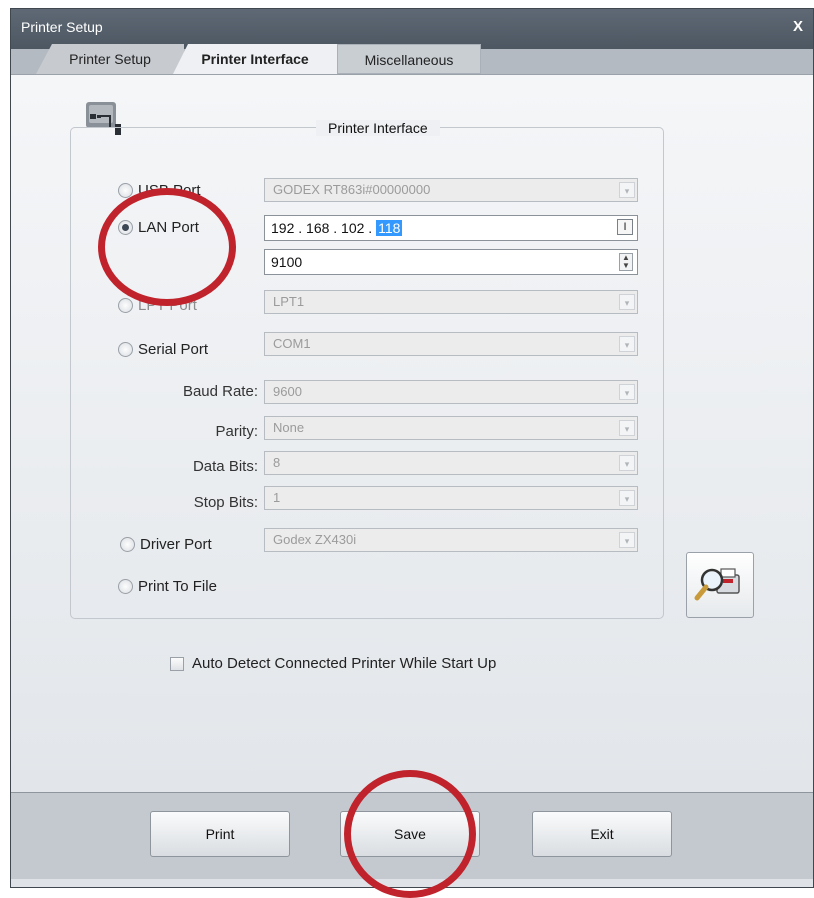 Image resolution: width=814 pixels, height=898 pixels. I want to click on serial-port-label: Serial Port, so click(173, 349).